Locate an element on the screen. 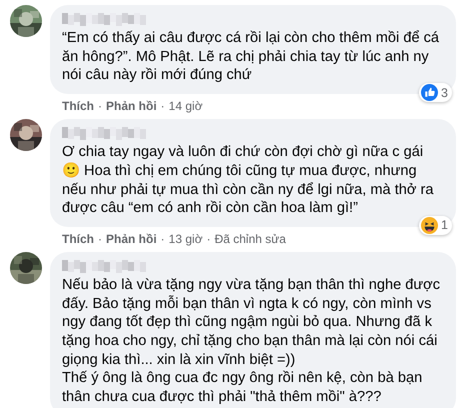  comment-text: Ơ chia tay ngay và luôn đi chứ còn đợi chờ gì nữa c gái 🙂 Hoa thì chị em chúng tôi cũng tự mua được, nhưng nếu như phải tự mua thì còn cần ny để lgi nữa, mà thở ra được câu “em có anh rồi còn cần hoa làm gì!” is located at coordinates (248, 180).